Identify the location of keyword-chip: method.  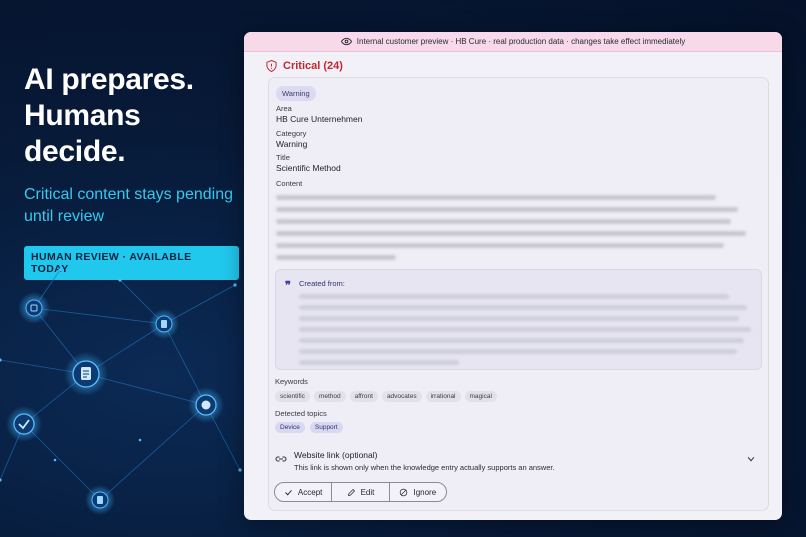
(329, 396).